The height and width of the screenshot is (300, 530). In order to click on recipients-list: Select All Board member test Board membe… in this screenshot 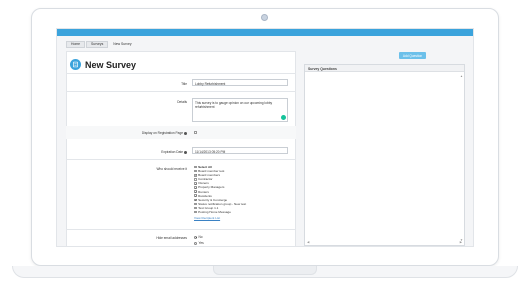, I will do `click(220, 192)`.